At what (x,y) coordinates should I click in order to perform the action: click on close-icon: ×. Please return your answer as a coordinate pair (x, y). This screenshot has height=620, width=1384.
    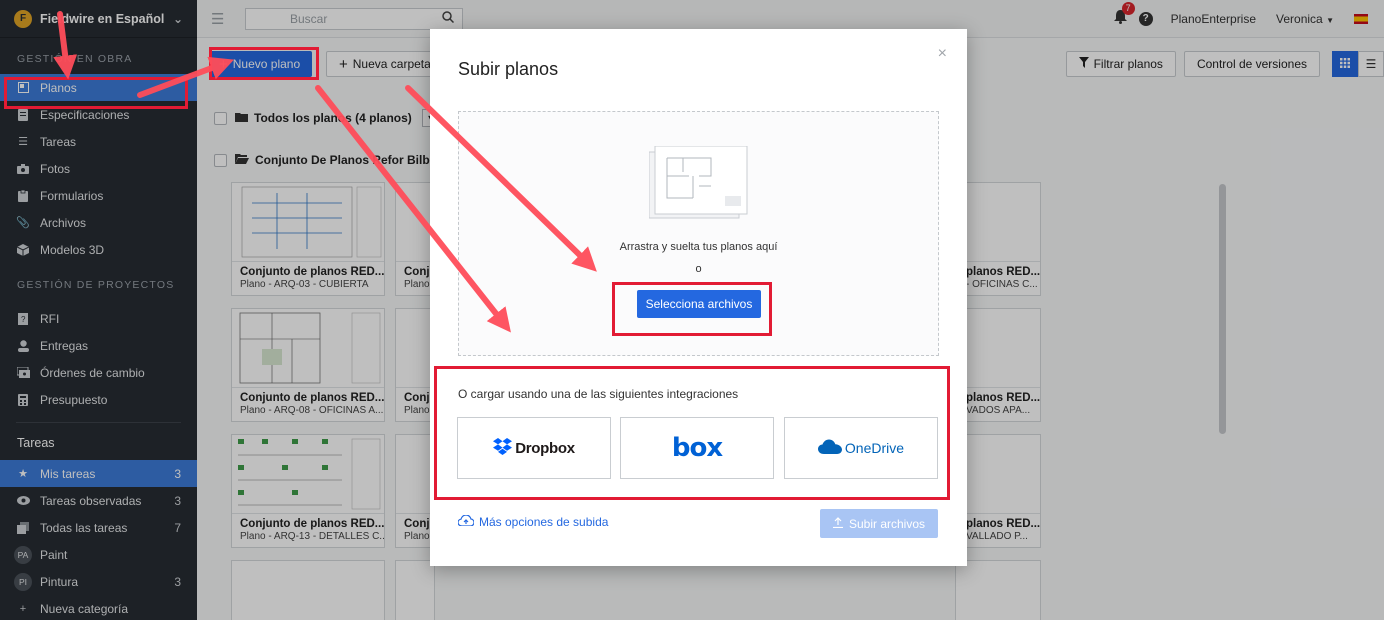
    Looking at the image, I should click on (942, 54).